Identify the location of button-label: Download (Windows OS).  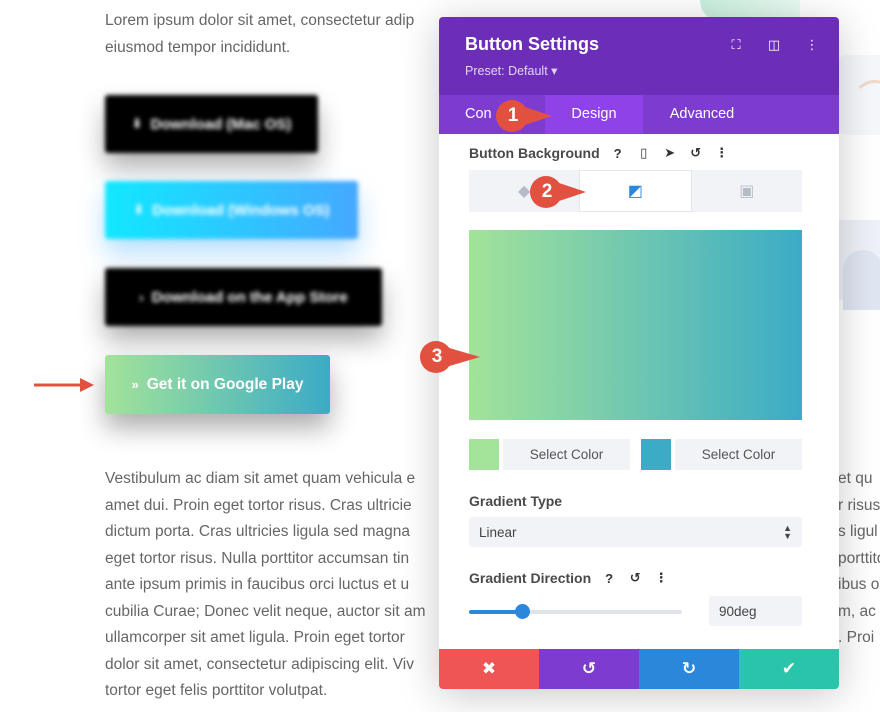
(241, 210).